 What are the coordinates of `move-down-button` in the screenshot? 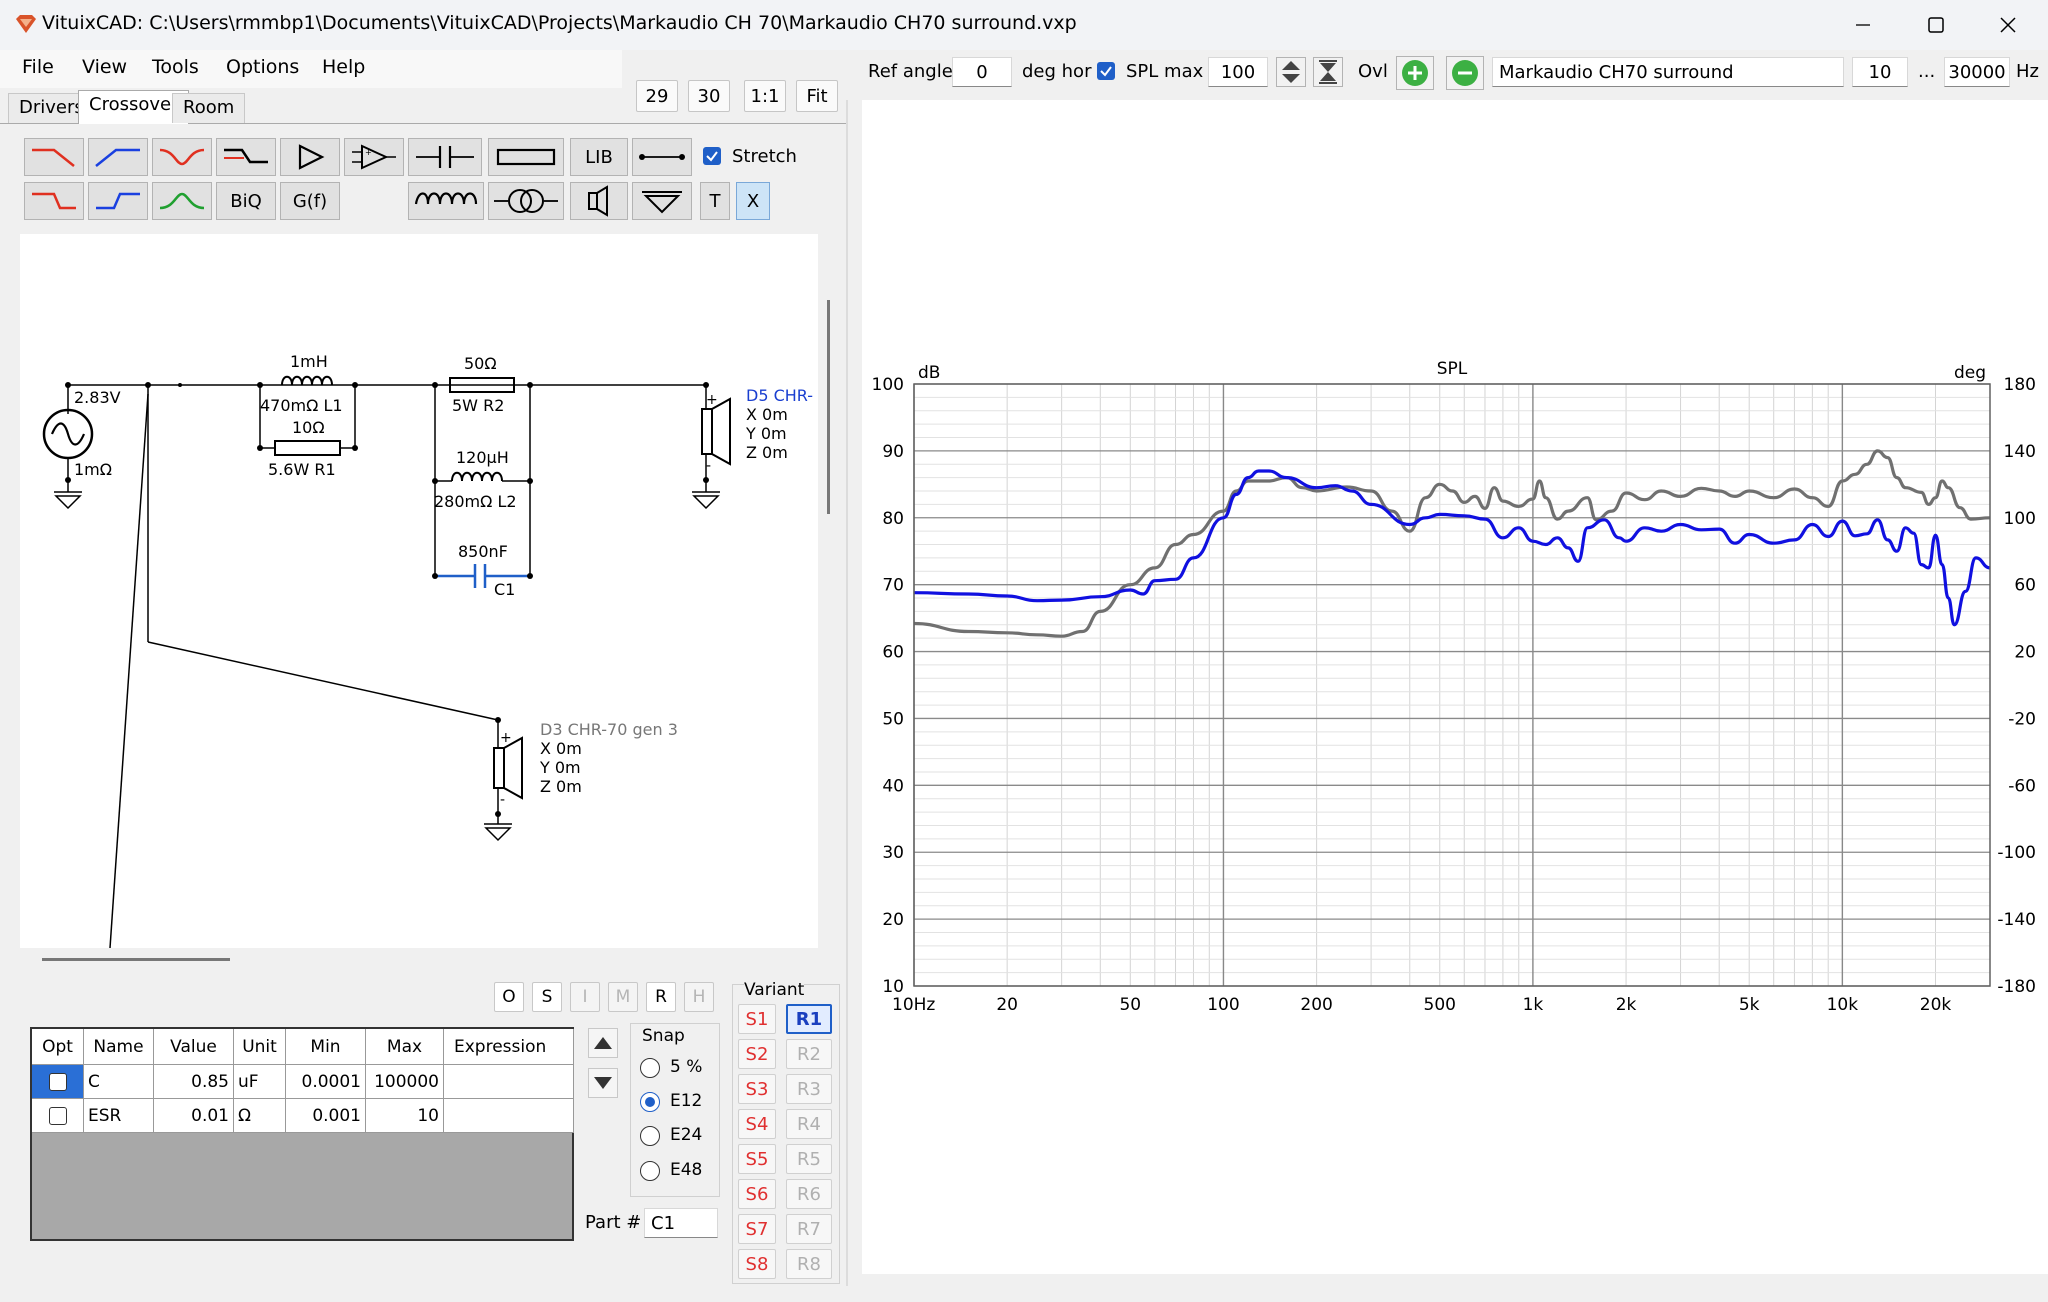 It's located at (603, 1083).